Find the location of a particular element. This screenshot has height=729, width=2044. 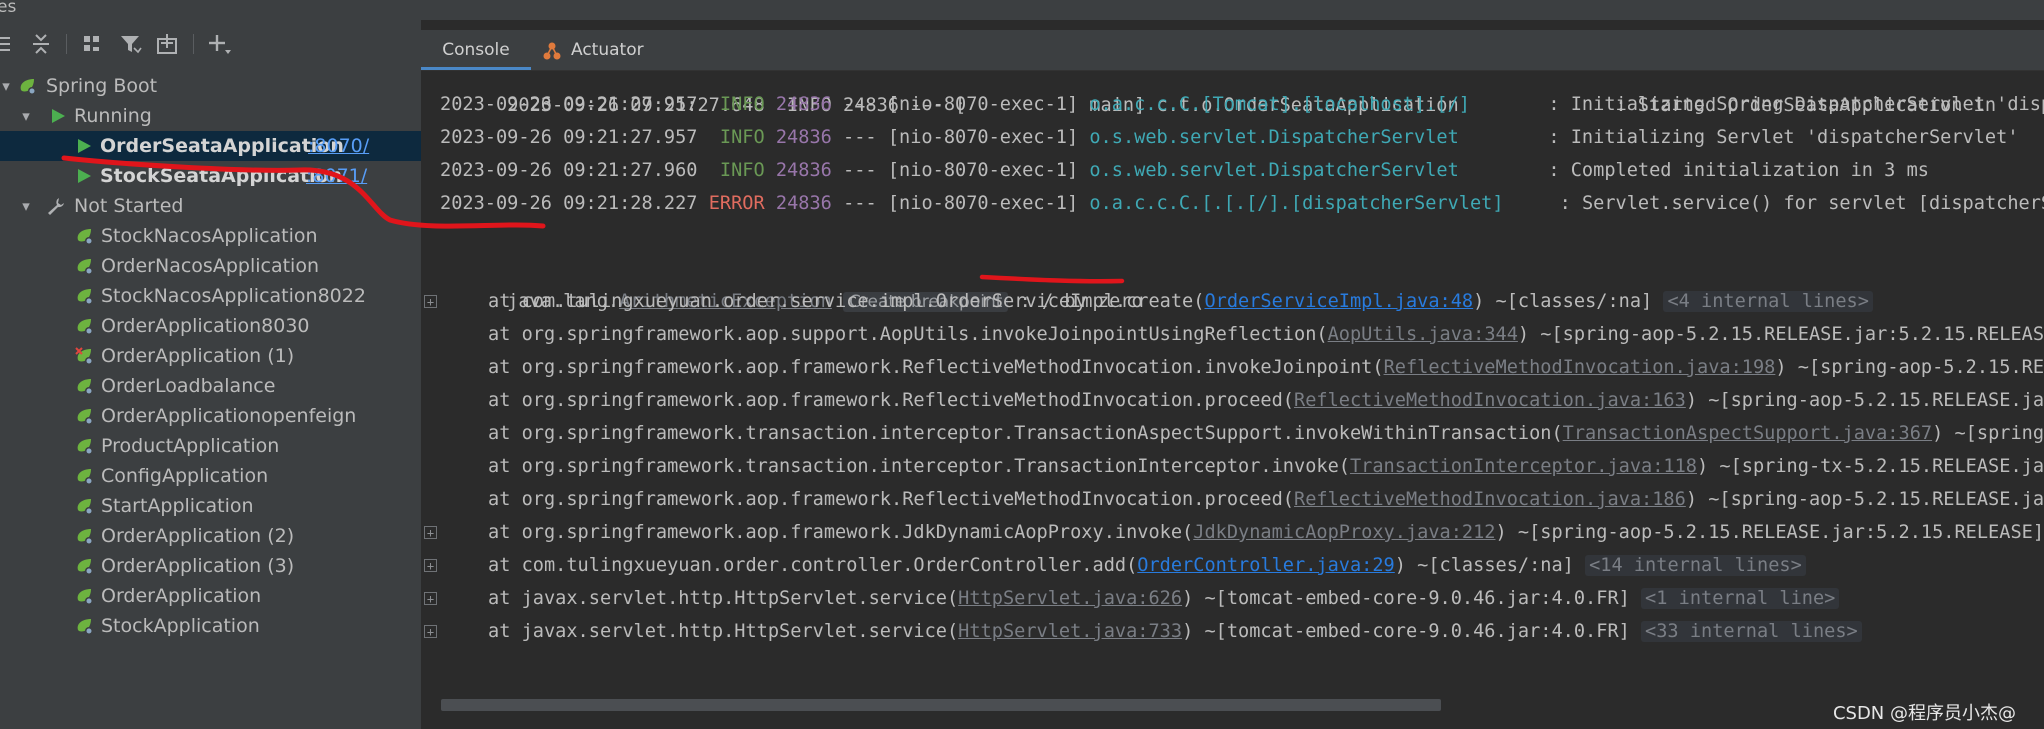

source-link: TransactionInterceptor.java:118 is located at coordinates (1523, 466).